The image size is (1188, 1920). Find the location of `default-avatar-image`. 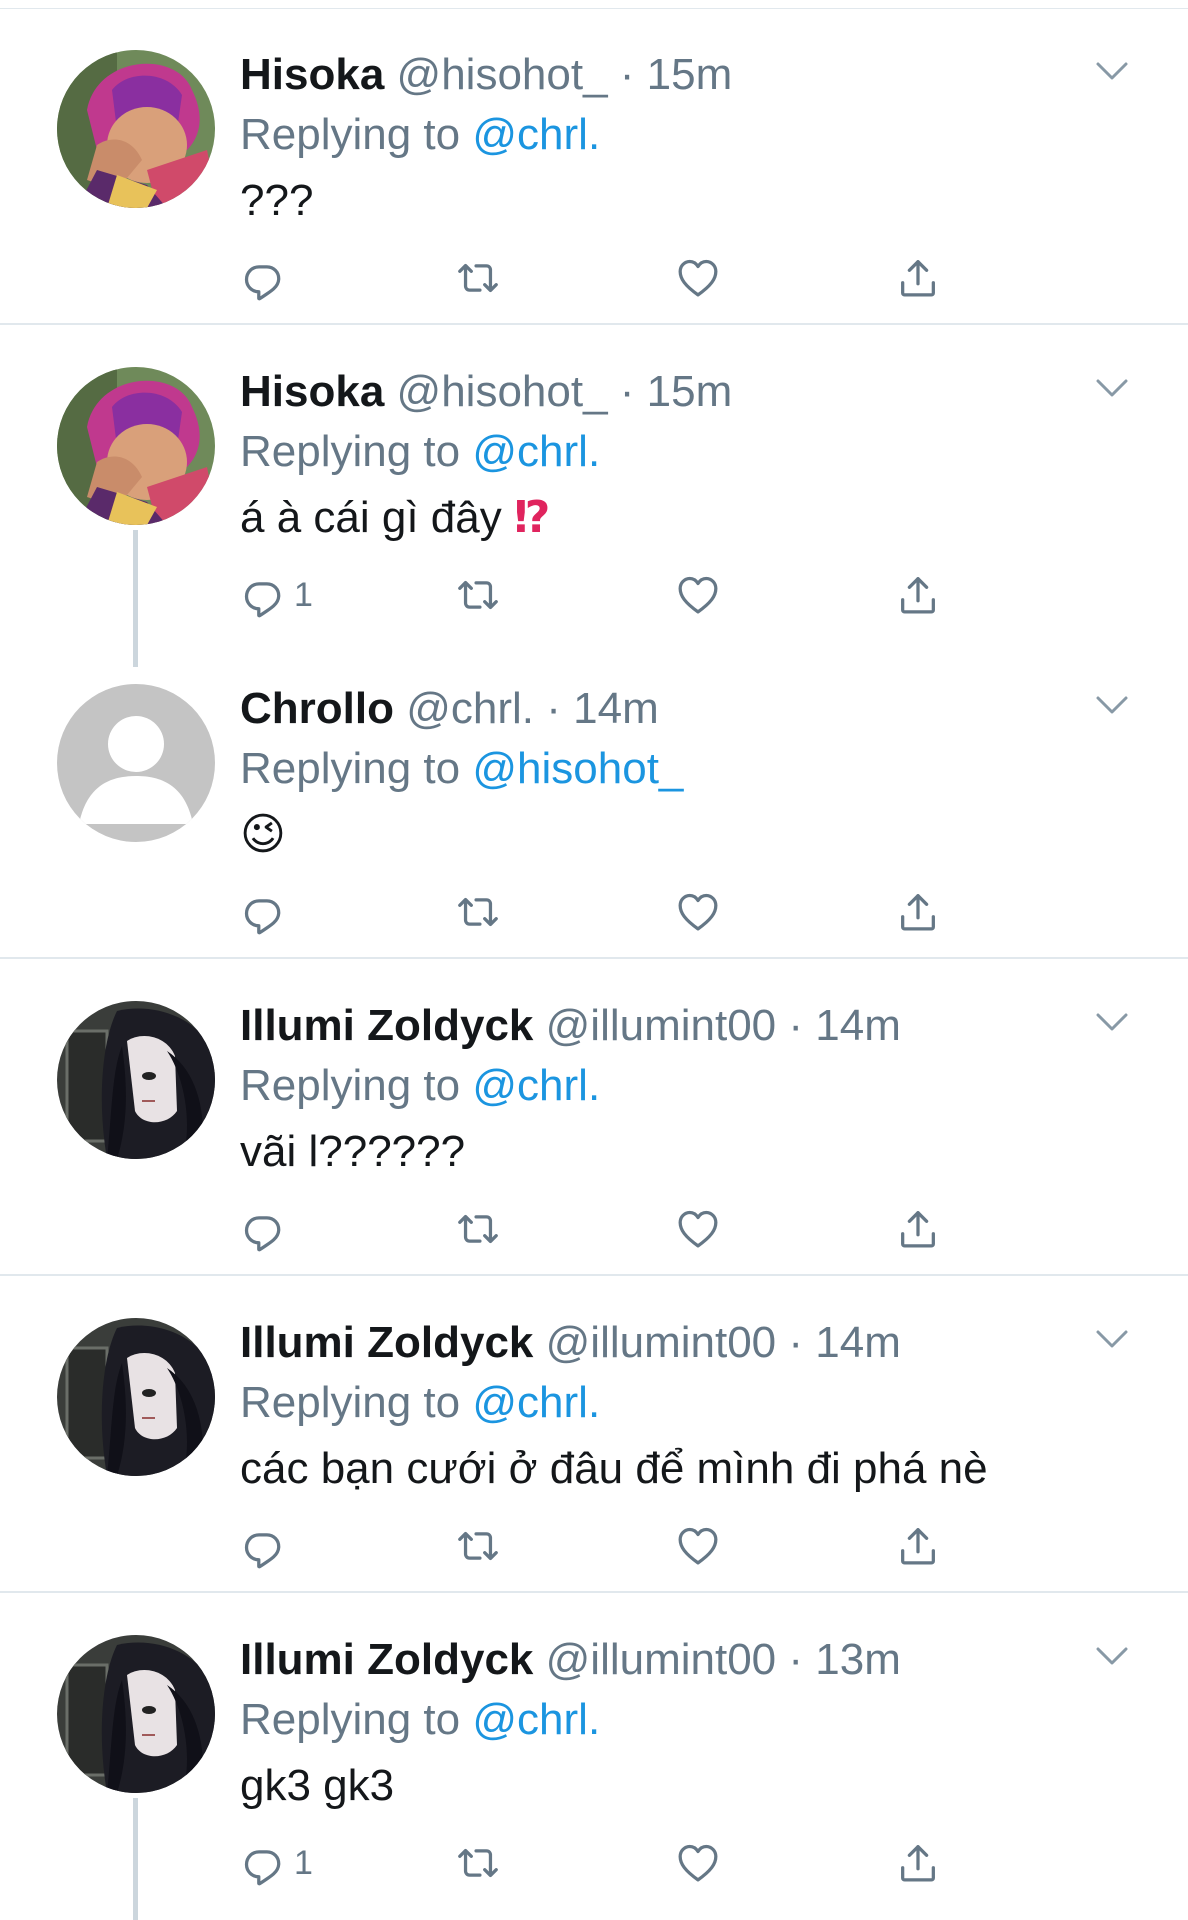

default-avatar-image is located at coordinates (136, 763).